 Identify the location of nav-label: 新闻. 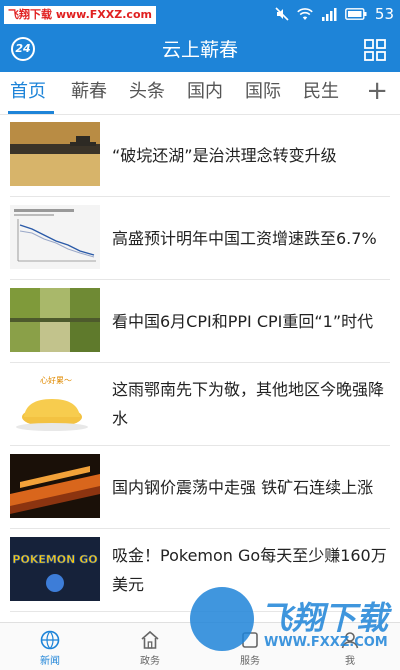
(50, 661).